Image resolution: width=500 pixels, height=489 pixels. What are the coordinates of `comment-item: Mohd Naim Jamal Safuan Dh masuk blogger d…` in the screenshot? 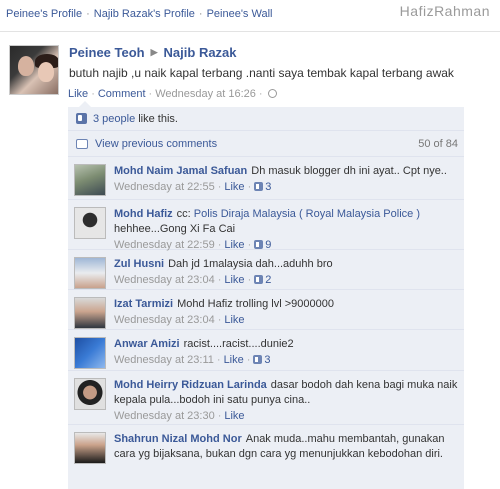 It's located at (266, 178).